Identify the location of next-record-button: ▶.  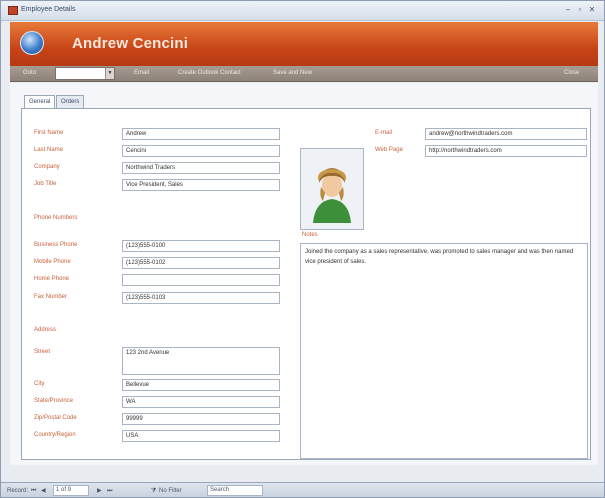
(99, 491).